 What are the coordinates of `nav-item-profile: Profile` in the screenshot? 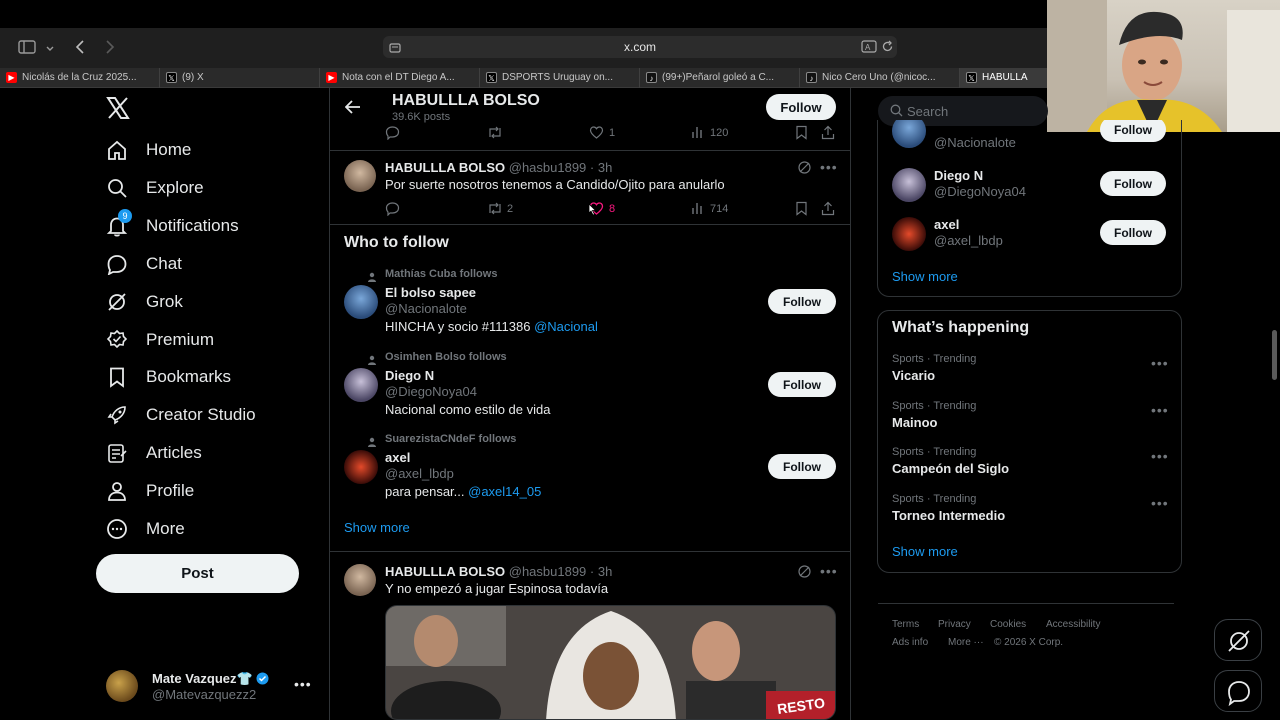 It's located at (150, 491).